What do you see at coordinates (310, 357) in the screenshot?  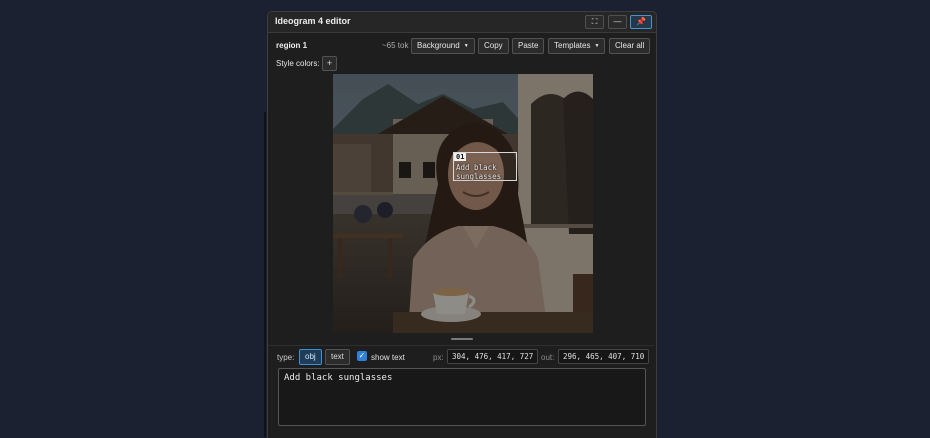 I see `type-obj-button: obj` at bounding box center [310, 357].